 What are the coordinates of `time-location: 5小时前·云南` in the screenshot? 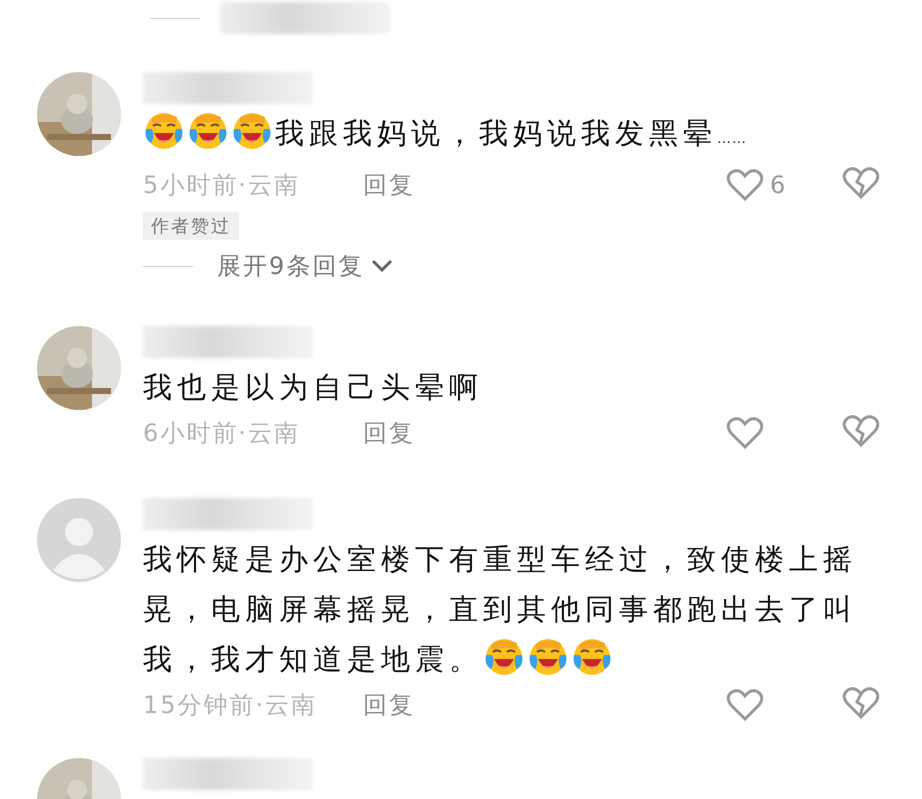 It's located at (222, 185).